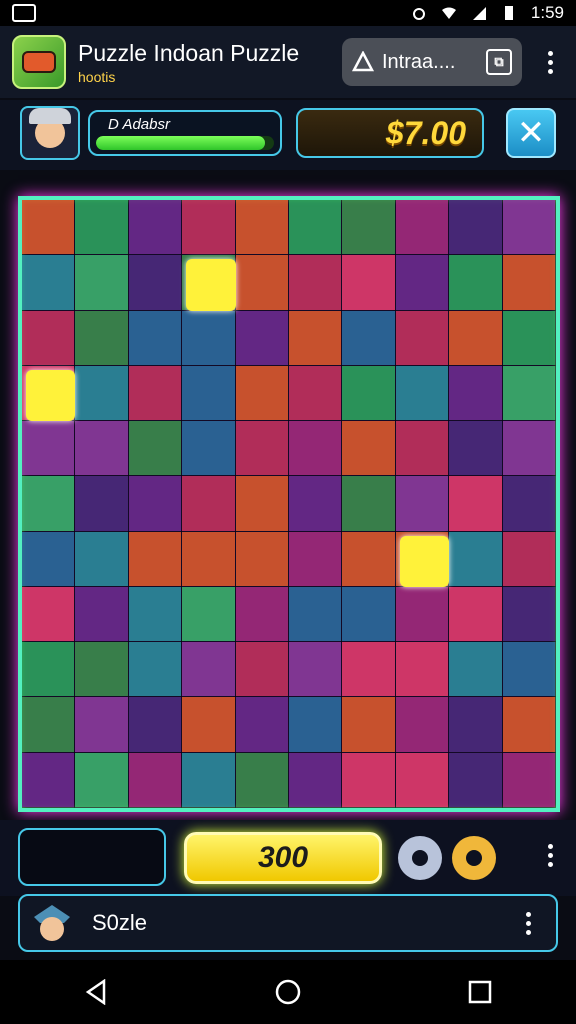 This screenshot has width=576, height=1024. Describe the element at coordinates (499, 62) in the screenshot. I see `open-external-icon: ⧉` at that location.